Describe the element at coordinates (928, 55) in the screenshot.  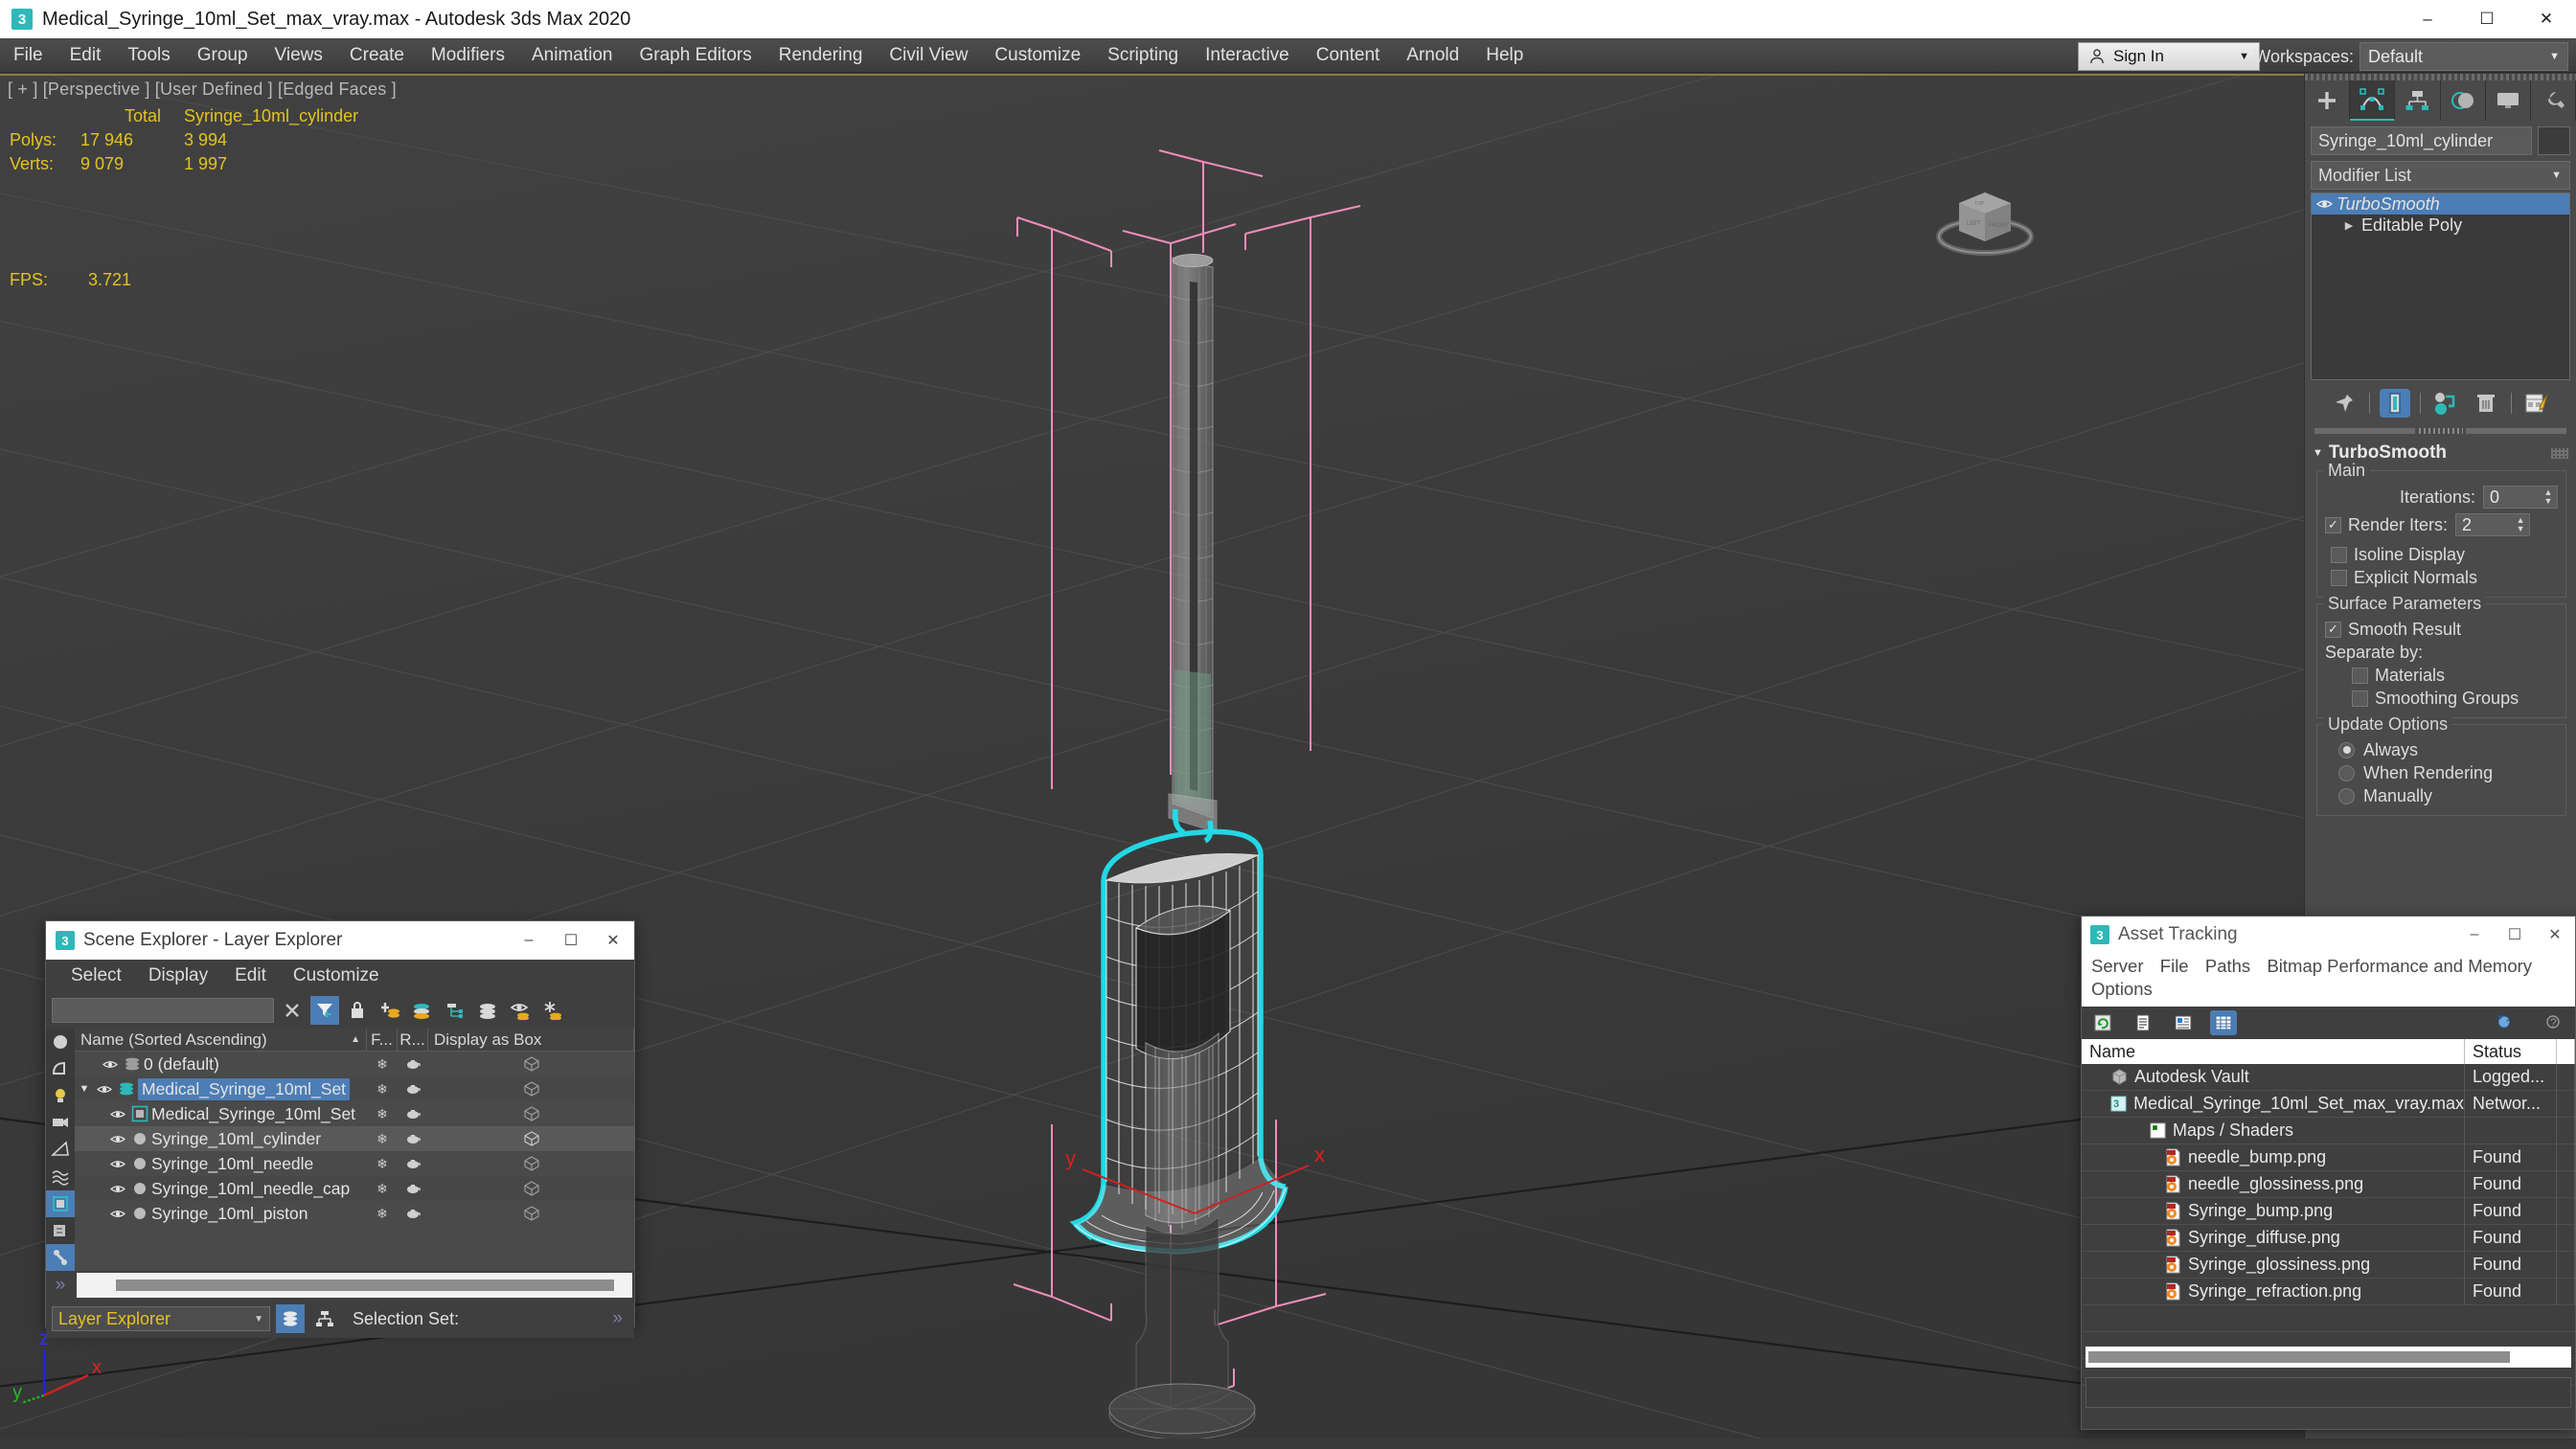
I see `menu-civil-view: Civil View` at that location.